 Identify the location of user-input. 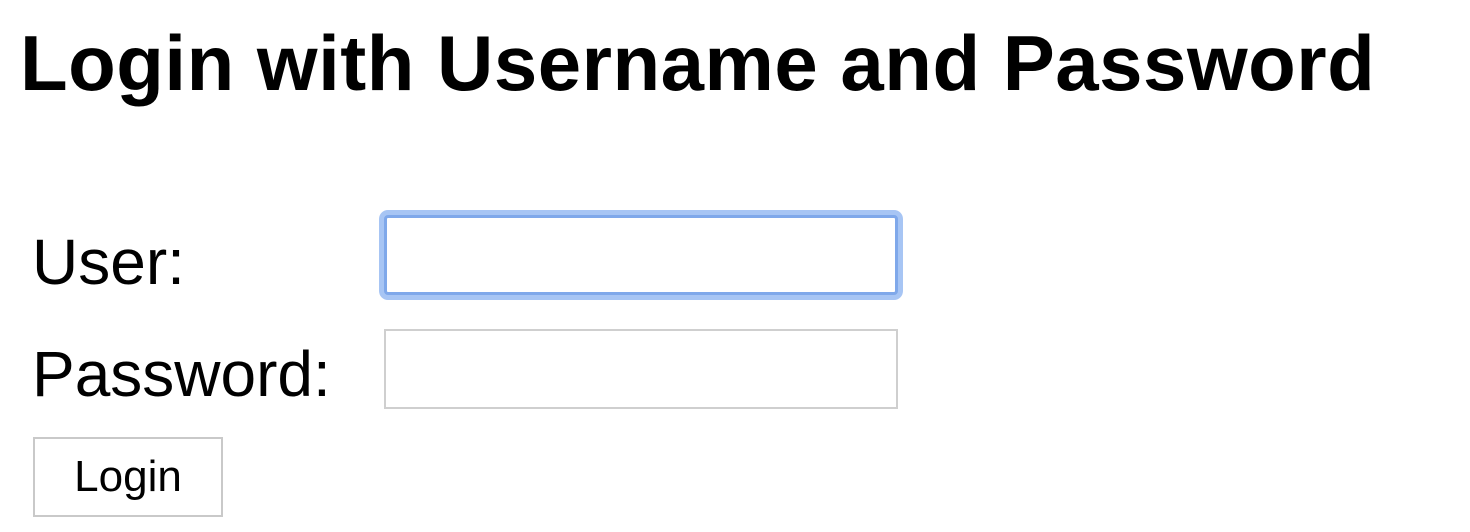
(641, 255).